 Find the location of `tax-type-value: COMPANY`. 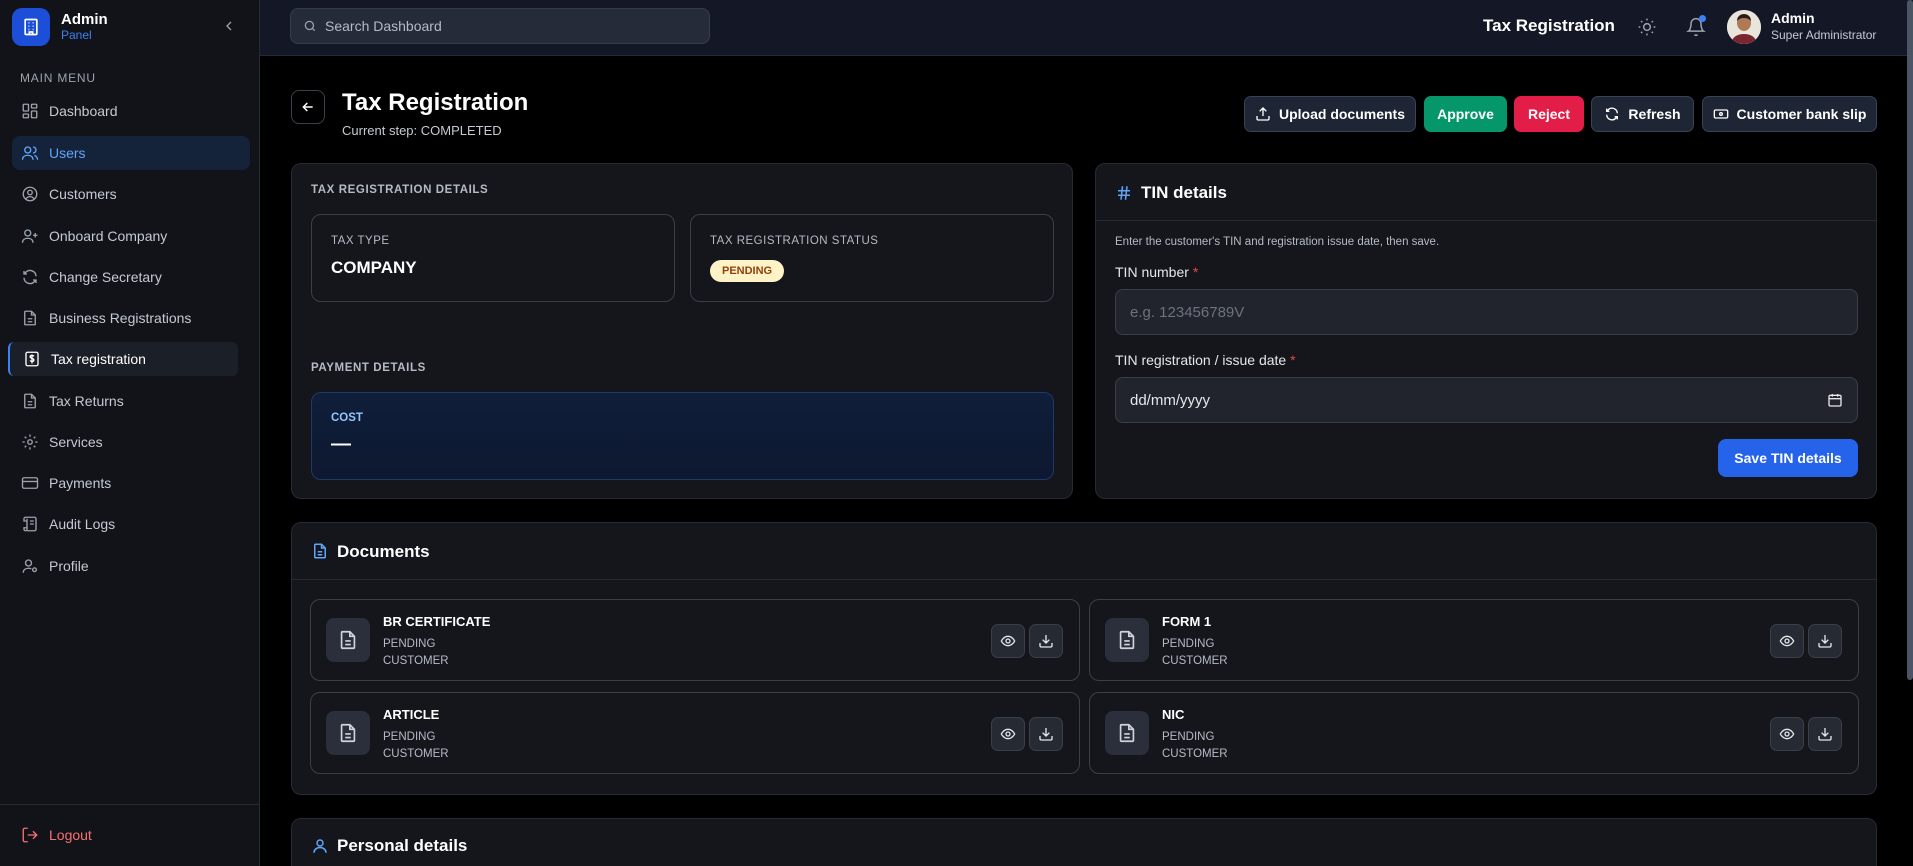

tax-type-value: COMPANY is located at coordinates (374, 267).